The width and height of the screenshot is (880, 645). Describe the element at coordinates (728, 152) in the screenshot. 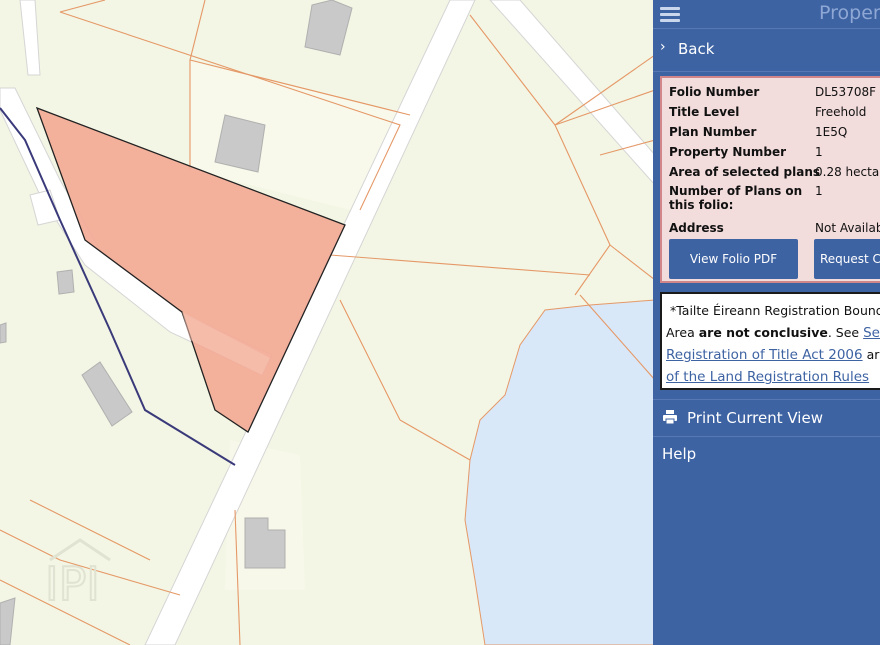

I see `property-number-label: Property Number` at that location.